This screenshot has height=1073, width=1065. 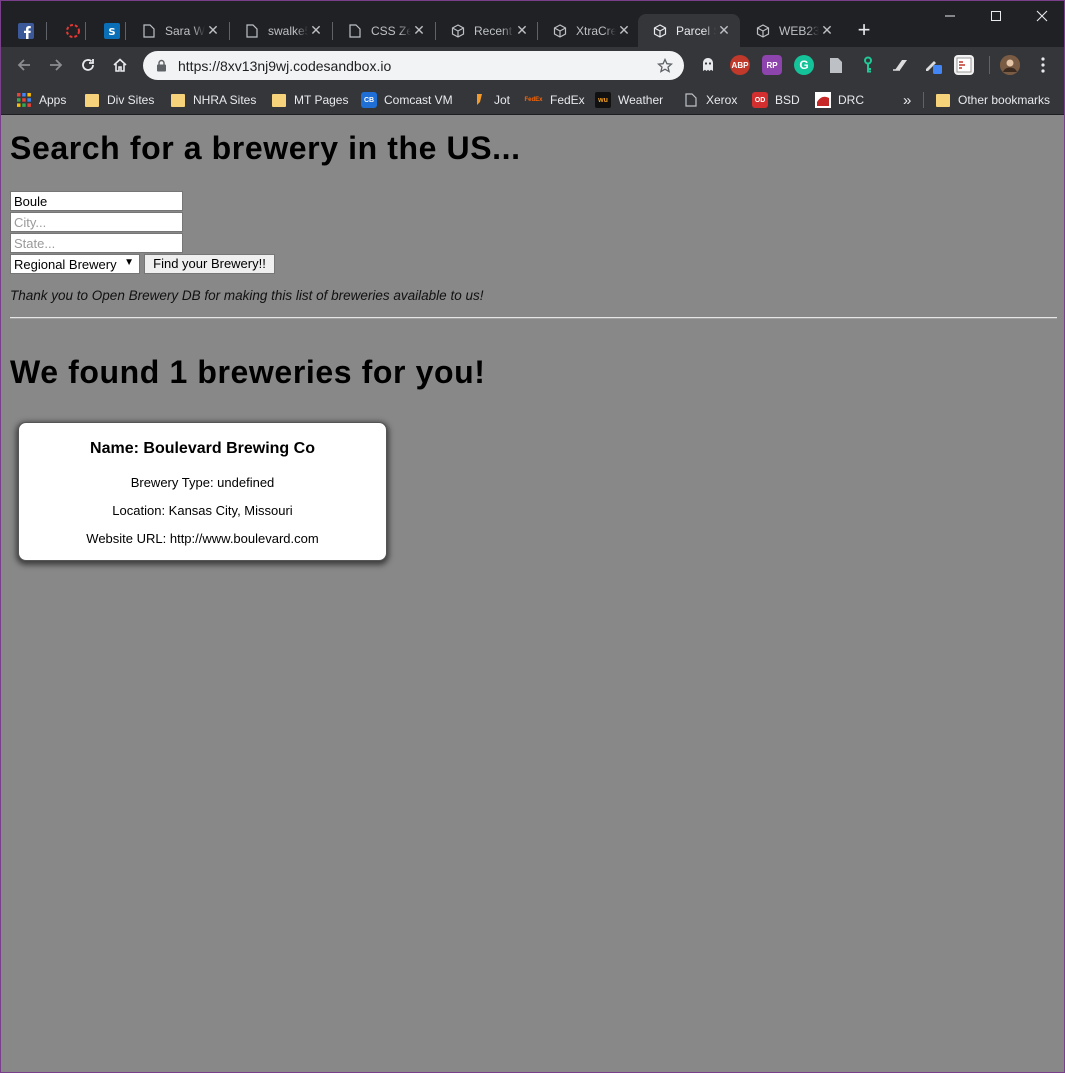 I want to click on brewery-website: Website URL: http://www.boulevard.com, so click(x=202, y=538).